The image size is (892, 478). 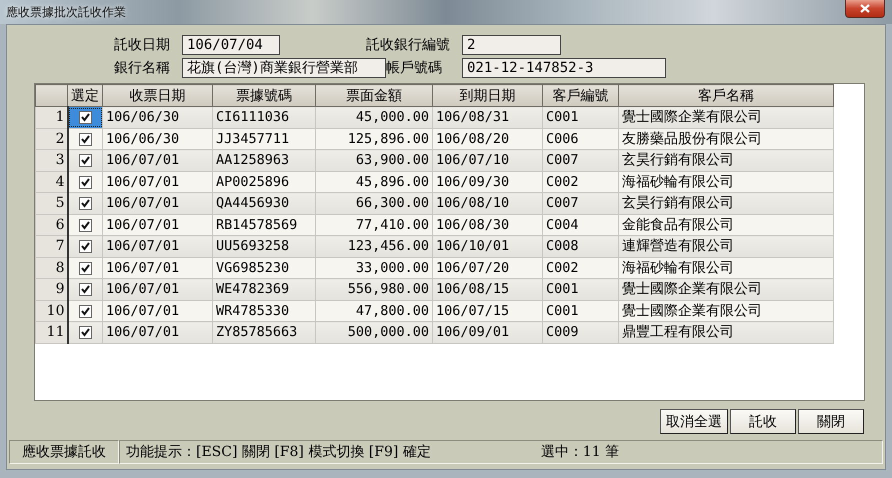 What do you see at coordinates (64, 452) in the screenshot?
I see `status-module: 應收票據託收` at bounding box center [64, 452].